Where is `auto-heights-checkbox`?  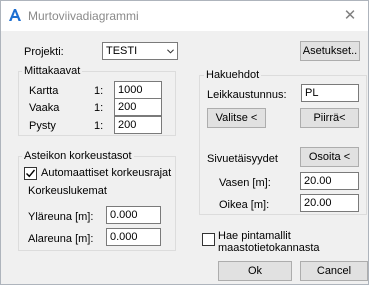 auto-heights-checkbox is located at coordinates (30, 173).